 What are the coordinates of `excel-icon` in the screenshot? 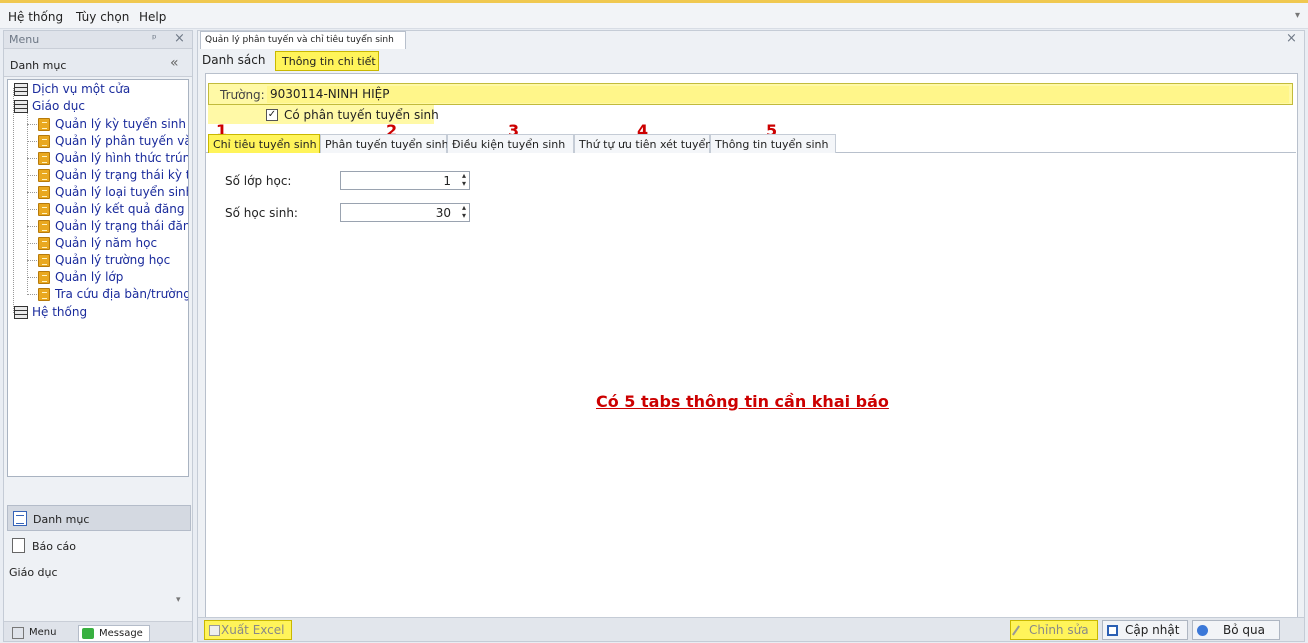 It's located at (214, 630).